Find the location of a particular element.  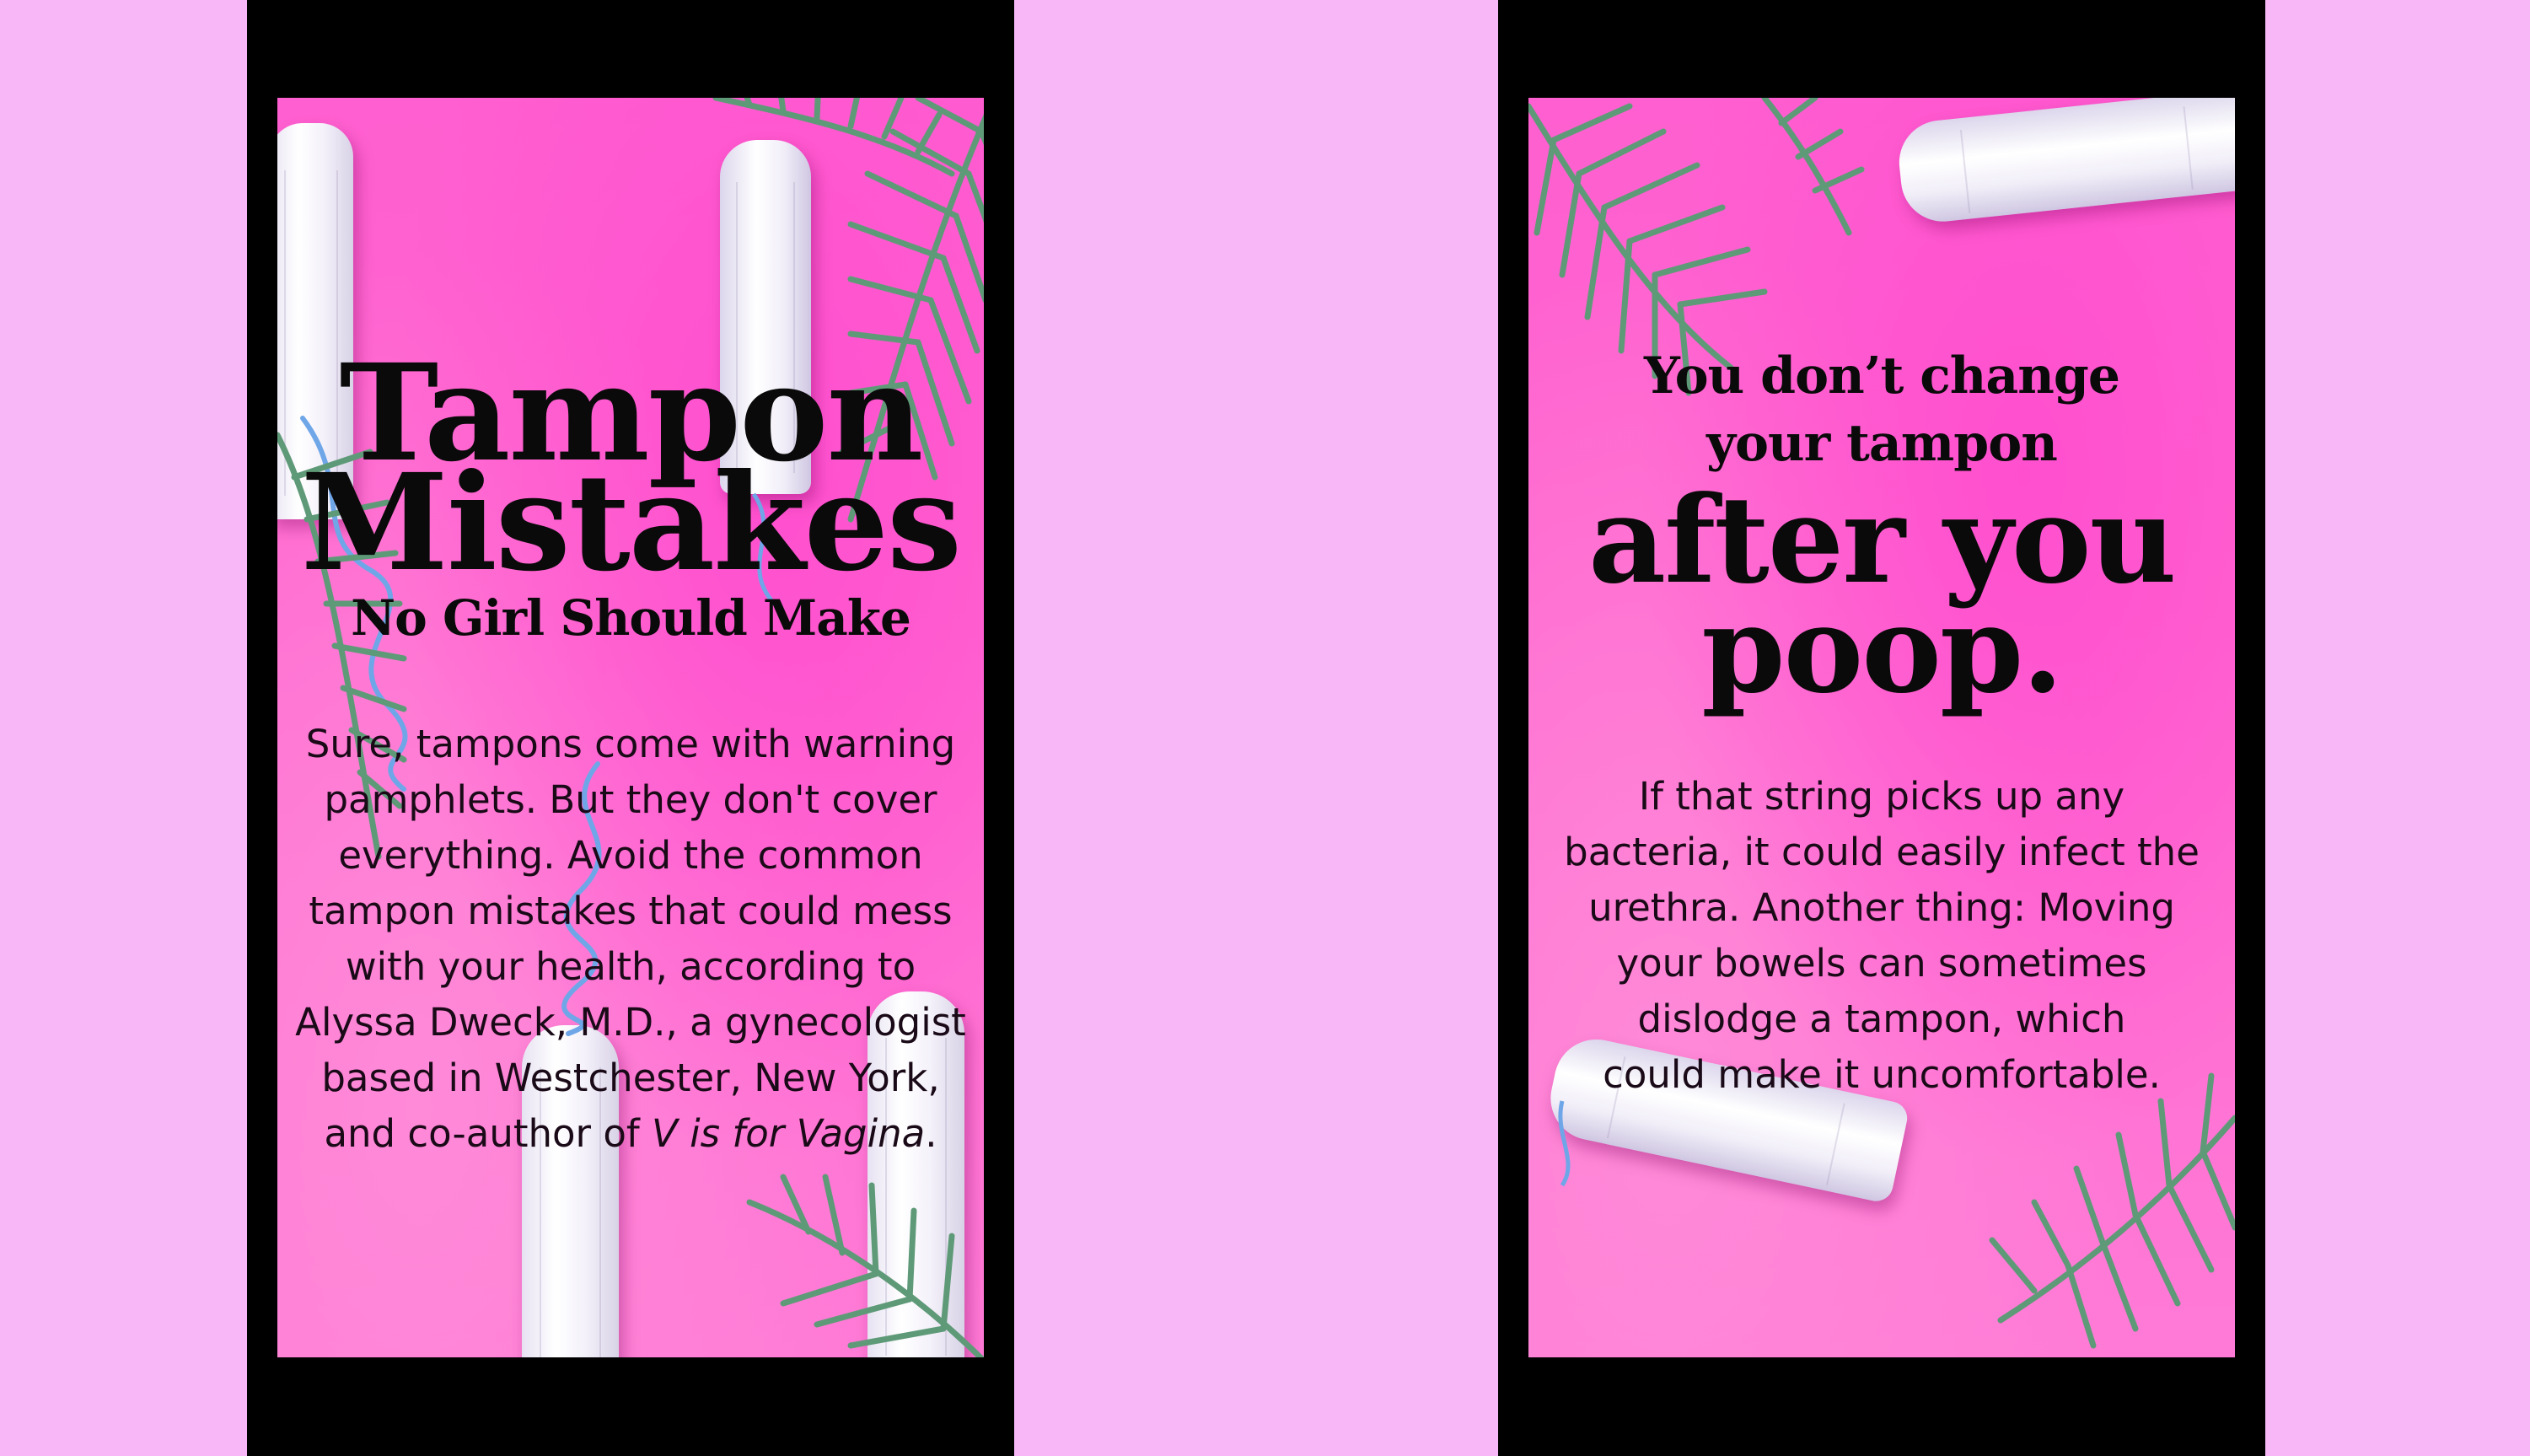

body-text: . is located at coordinates (931, 1133).